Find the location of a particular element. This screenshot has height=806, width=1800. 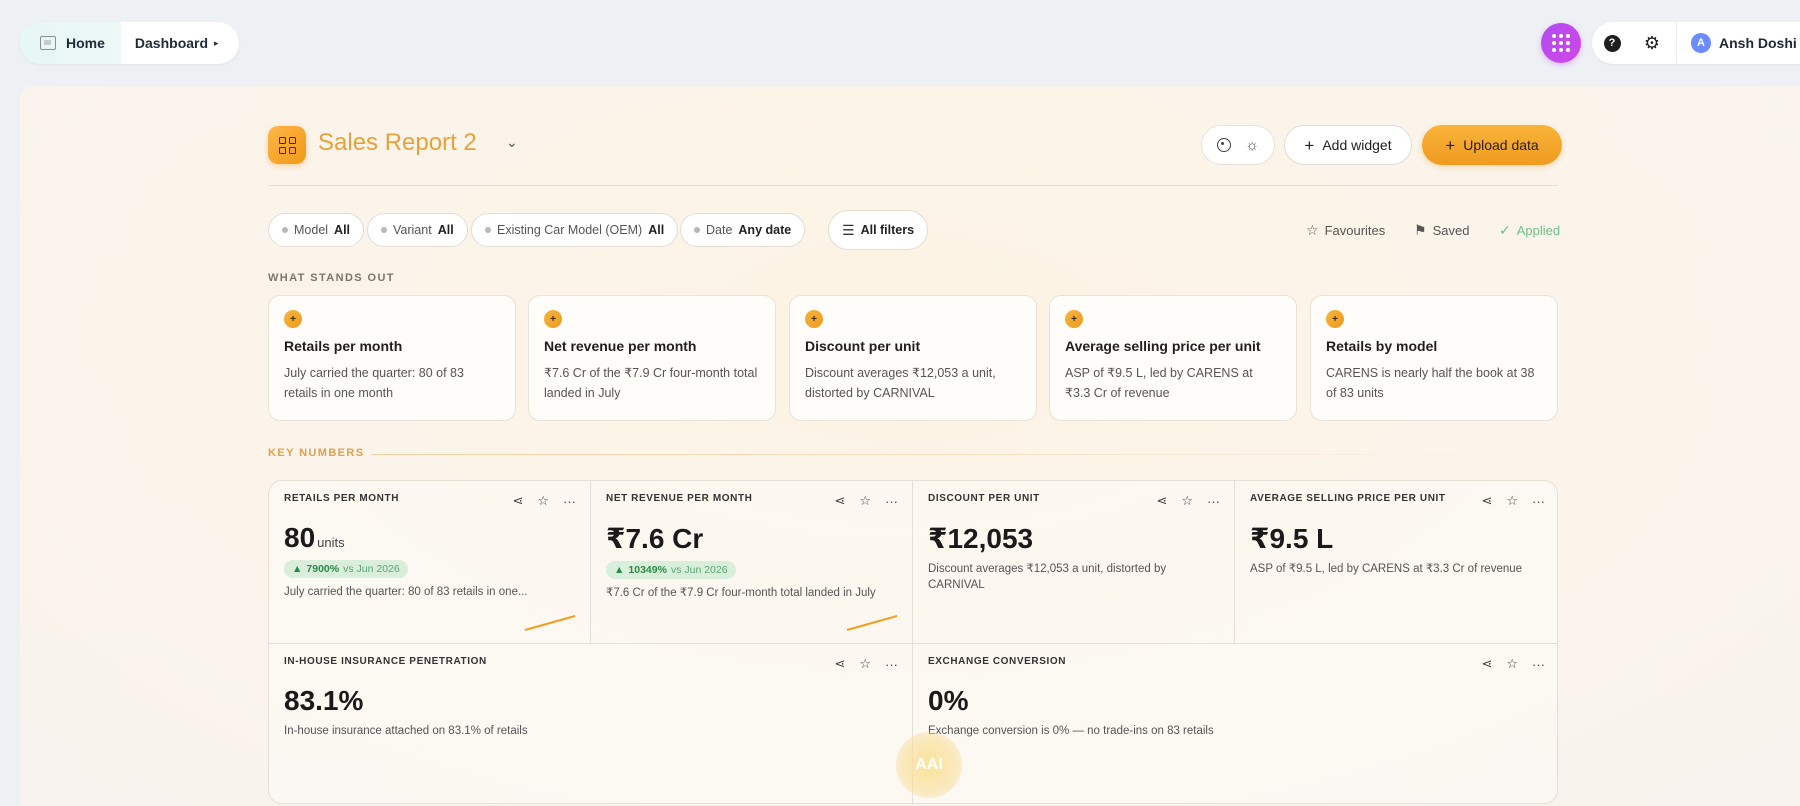

insight-title: Net revenue per month is located at coordinates (620, 346).